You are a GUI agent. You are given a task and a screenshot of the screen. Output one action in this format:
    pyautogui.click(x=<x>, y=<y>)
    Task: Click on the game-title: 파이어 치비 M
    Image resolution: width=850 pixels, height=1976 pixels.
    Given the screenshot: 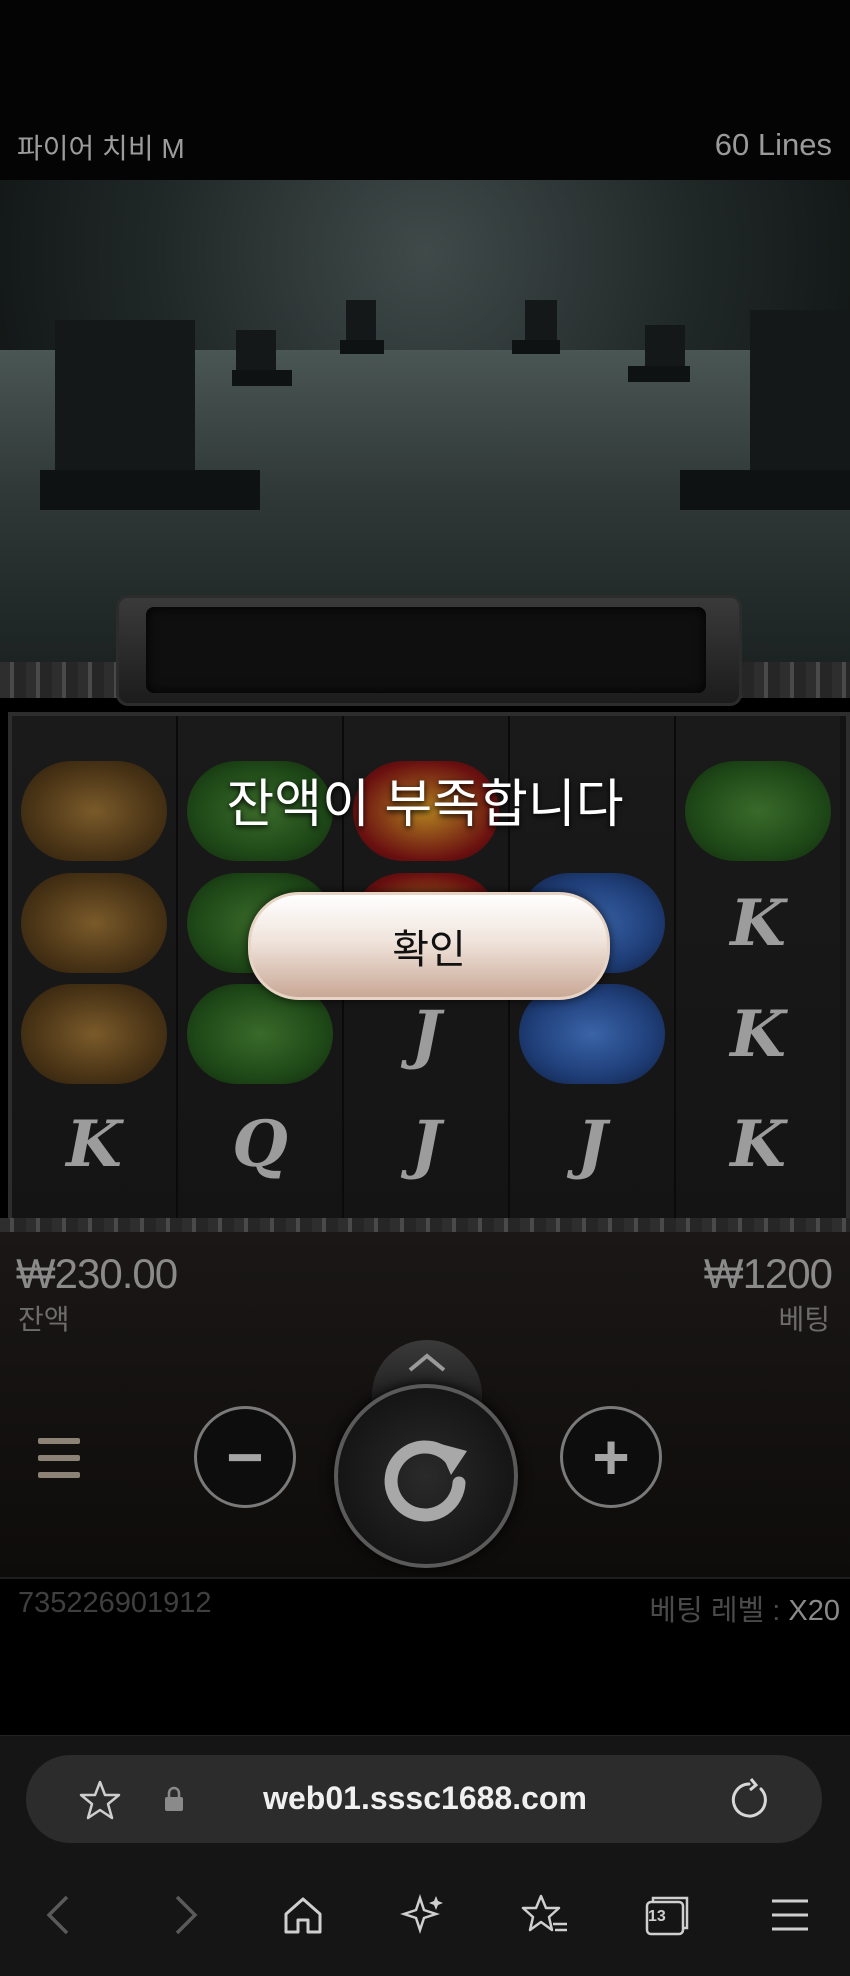 What is the action you would take?
    pyautogui.click(x=101, y=148)
    